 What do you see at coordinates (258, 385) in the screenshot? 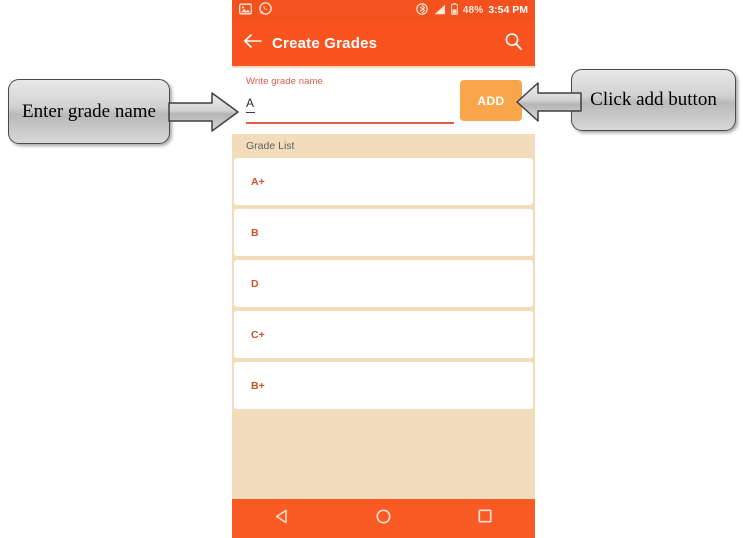
I see `grade-label: B+` at bounding box center [258, 385].